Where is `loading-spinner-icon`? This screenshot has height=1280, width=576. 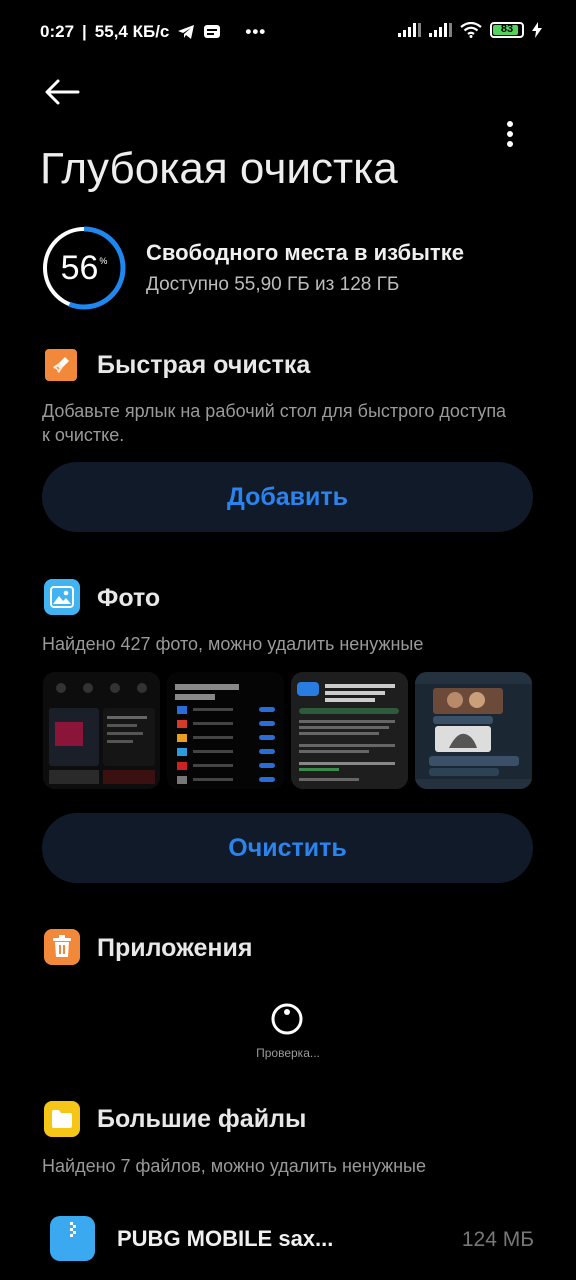
loading-spinner-icon is located at coordinates (287, 1019).